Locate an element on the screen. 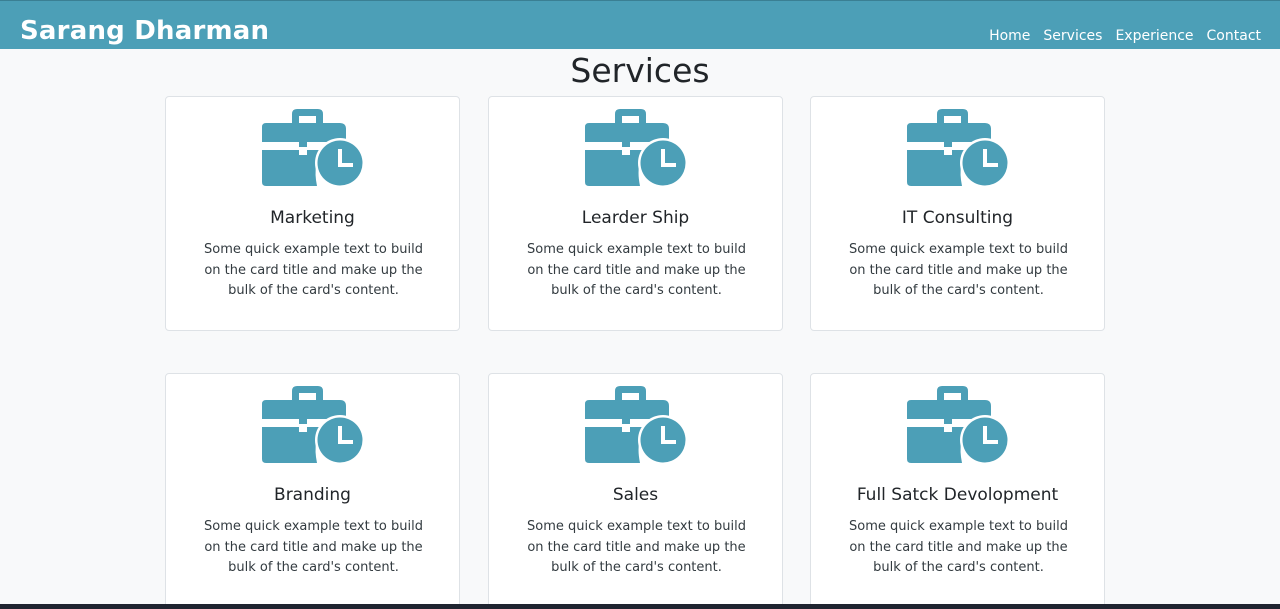 The height and width of the screenshot is (609, 1280). card-title: Full Satck Devolopment is located at coordinates (957, 495).